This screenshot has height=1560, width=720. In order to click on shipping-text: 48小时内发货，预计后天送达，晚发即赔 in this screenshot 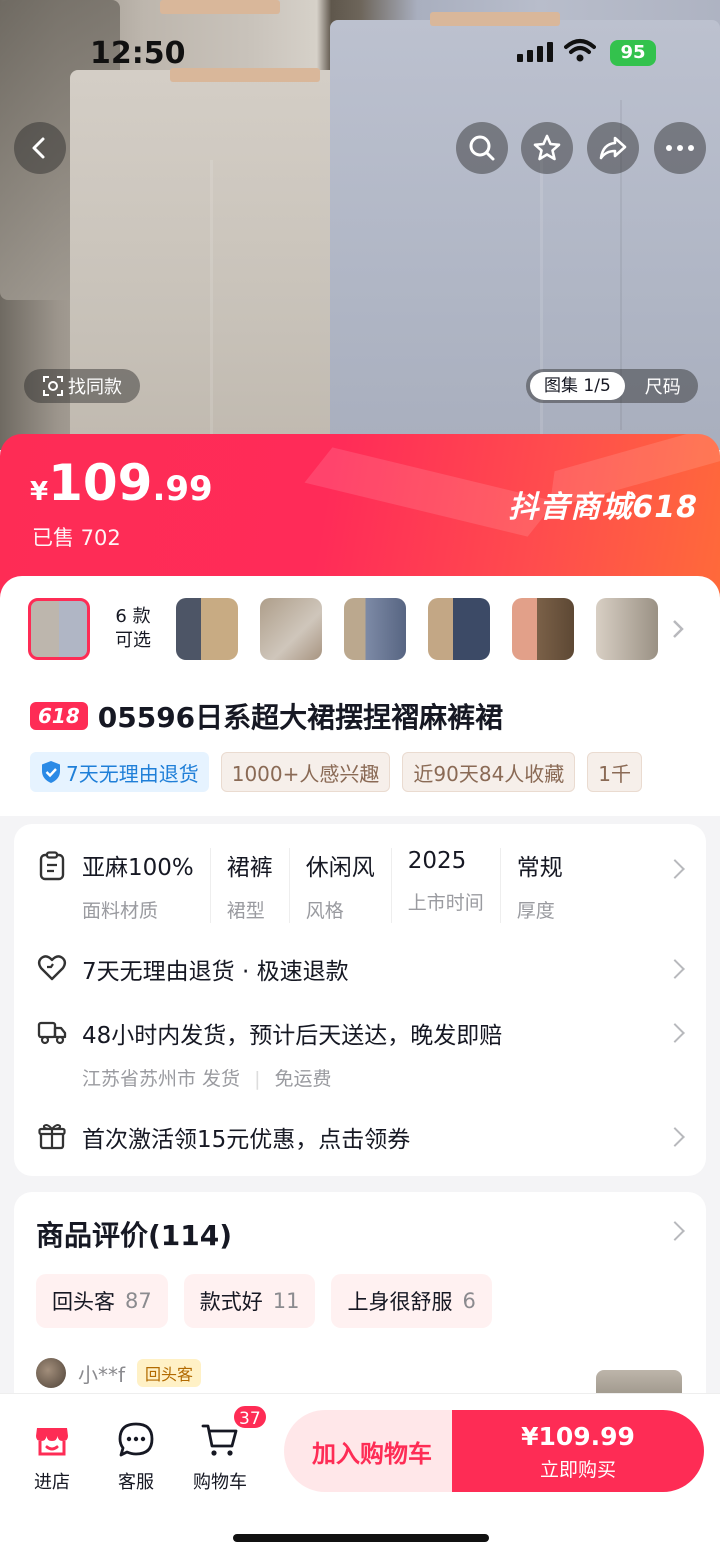, I will do `click(292, 1036)`.